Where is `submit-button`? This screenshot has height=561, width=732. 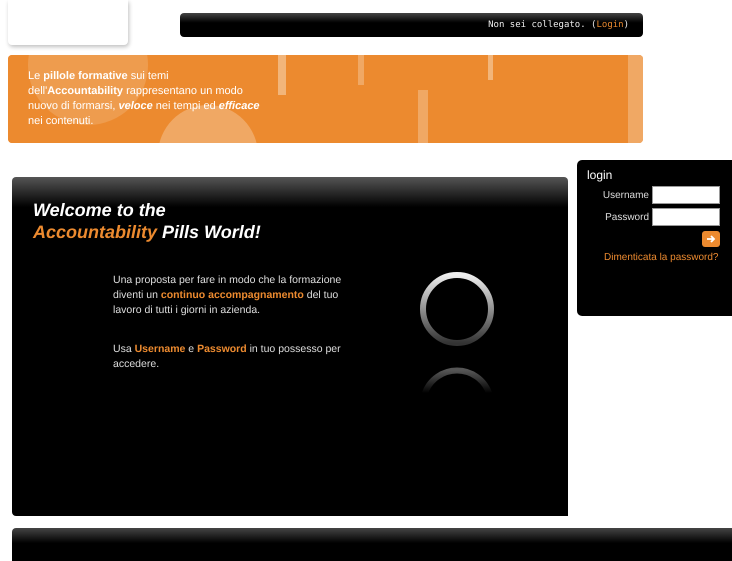
submit-button is located at coordinates (711, 239).